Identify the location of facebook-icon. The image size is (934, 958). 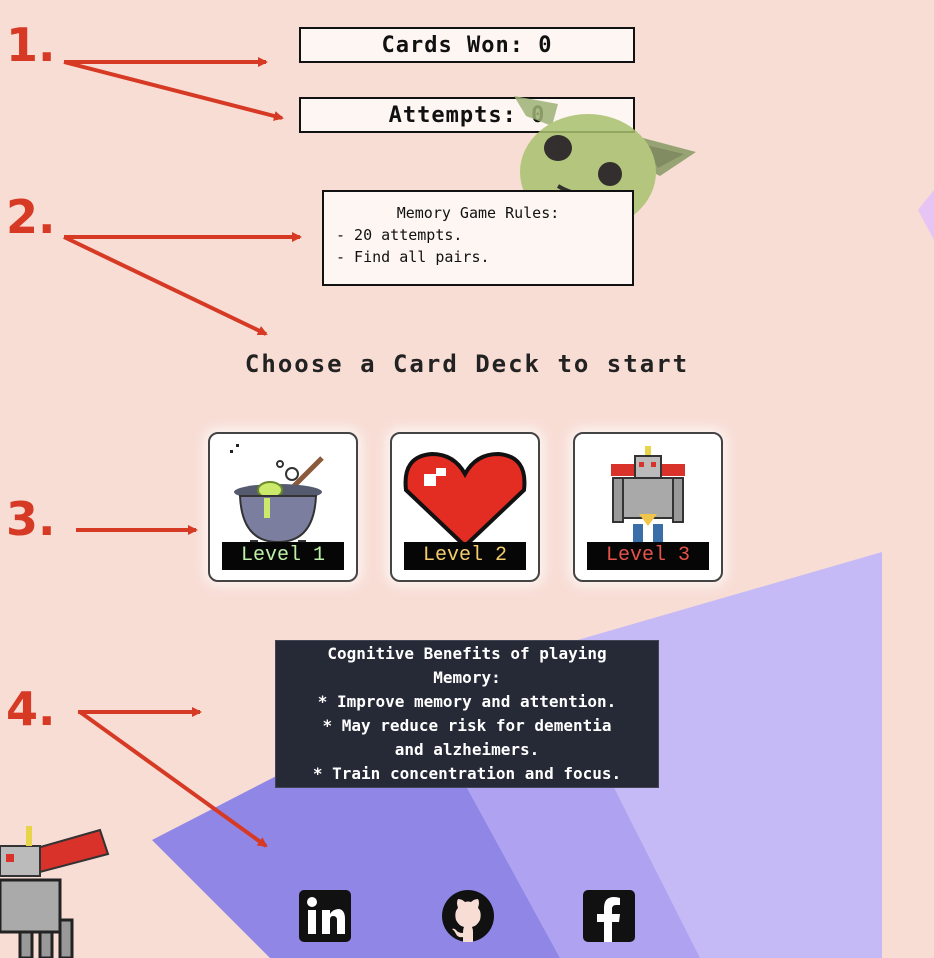
(609, 916).